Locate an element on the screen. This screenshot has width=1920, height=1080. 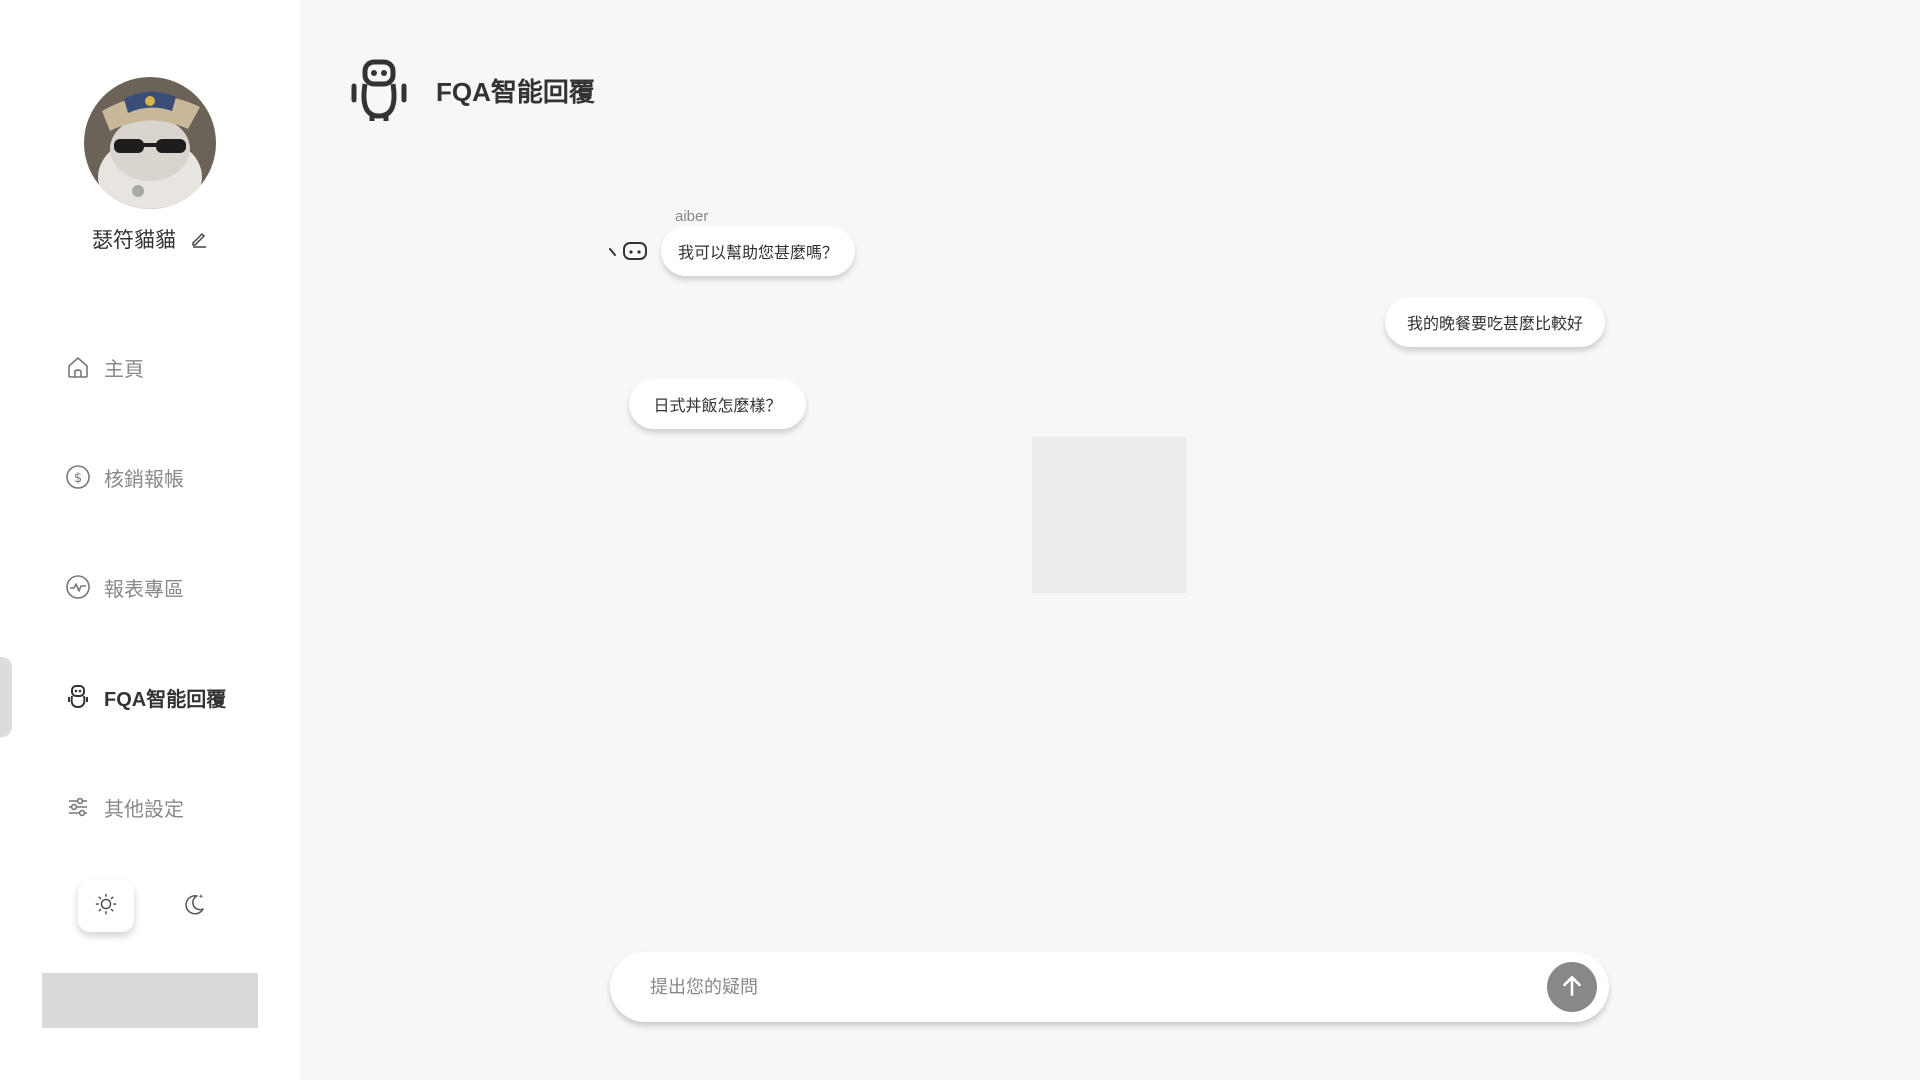
sidebar-item-expense: $ 核銷報帳 is located at coordinates (124, 477).